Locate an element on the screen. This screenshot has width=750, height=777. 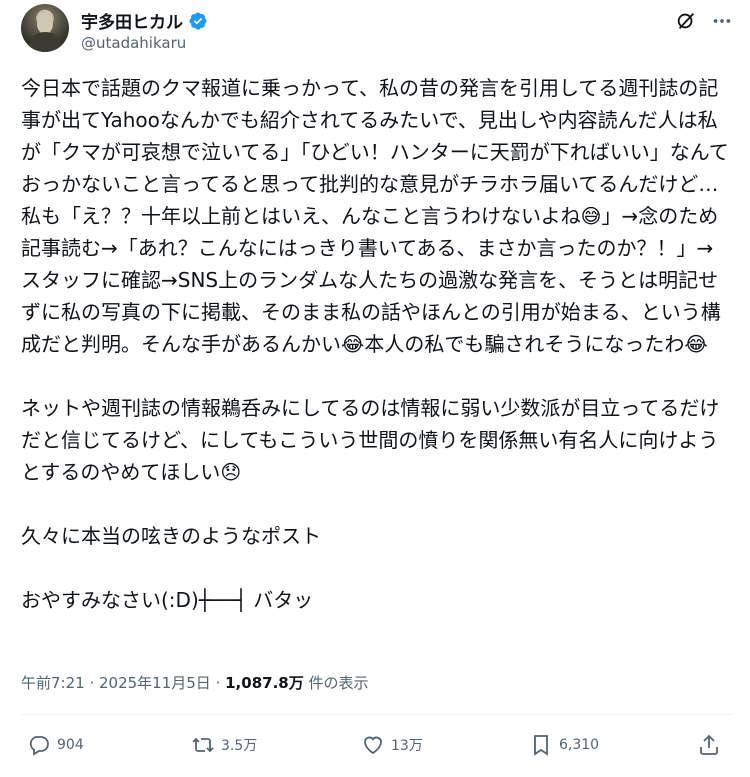
reply-icon is located at coordinates (39, 746).